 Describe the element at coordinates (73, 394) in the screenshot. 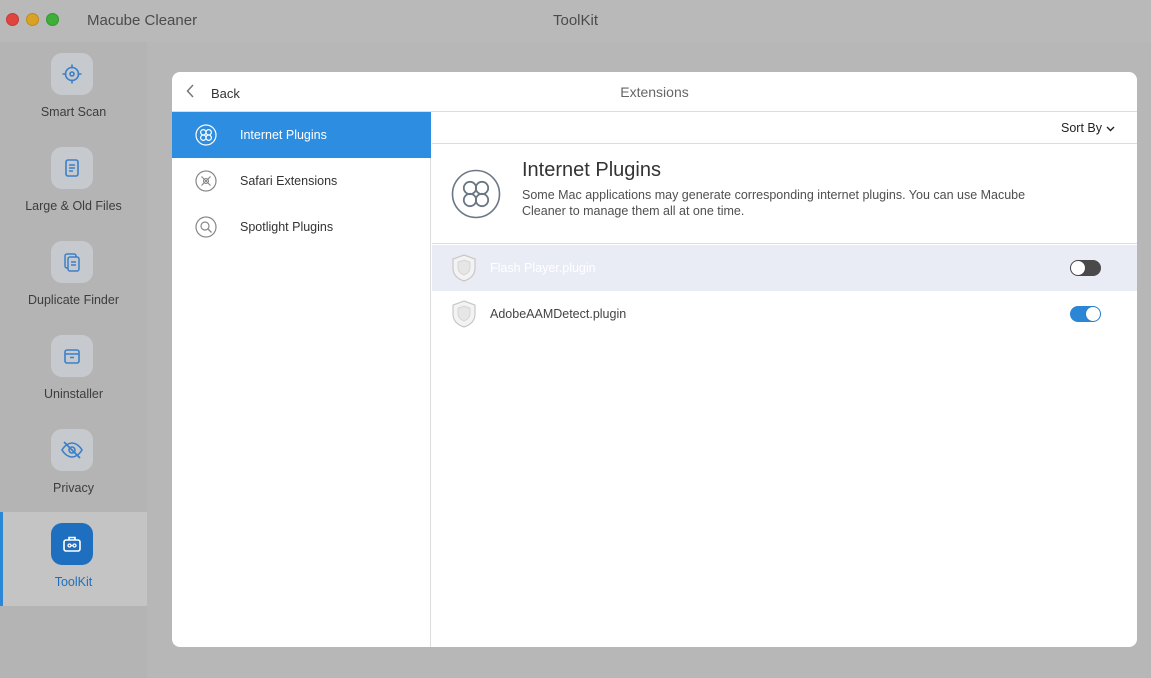

I see `sidebar-item-label: Uninstaller` at that location.